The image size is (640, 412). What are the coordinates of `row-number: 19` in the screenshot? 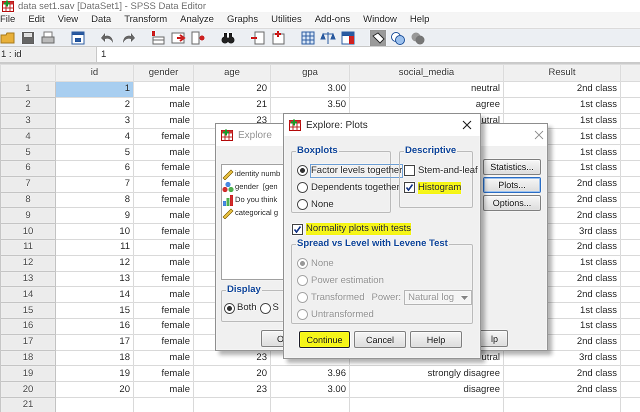 It's located at (28, 374).